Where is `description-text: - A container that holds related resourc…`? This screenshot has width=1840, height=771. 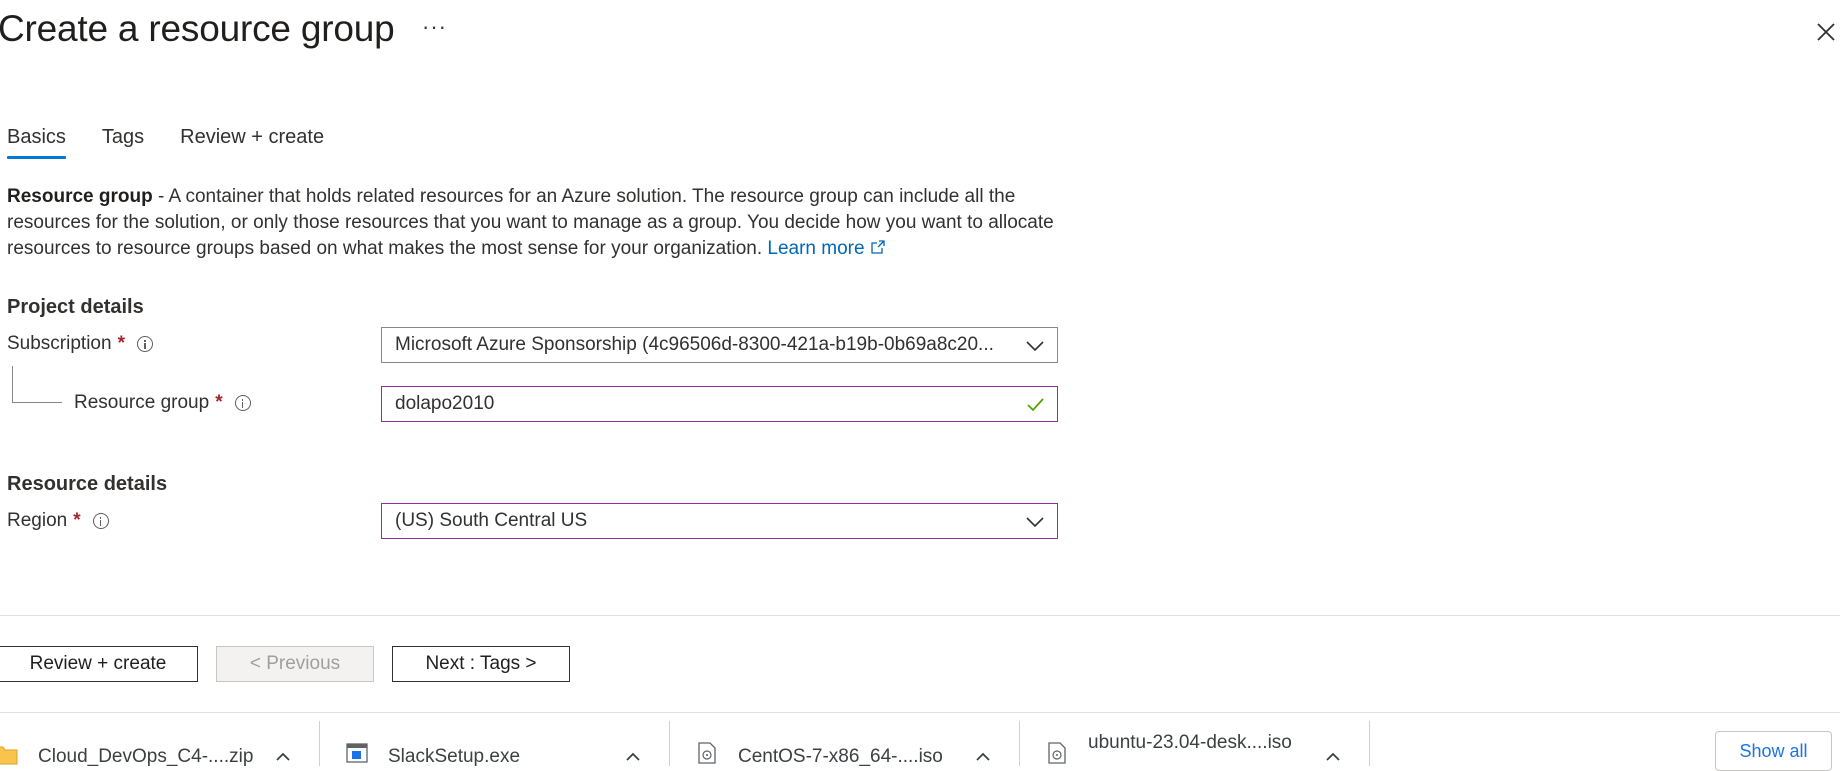 description-text: - A container that holds related resourc… is located at coordinates (530, 222).